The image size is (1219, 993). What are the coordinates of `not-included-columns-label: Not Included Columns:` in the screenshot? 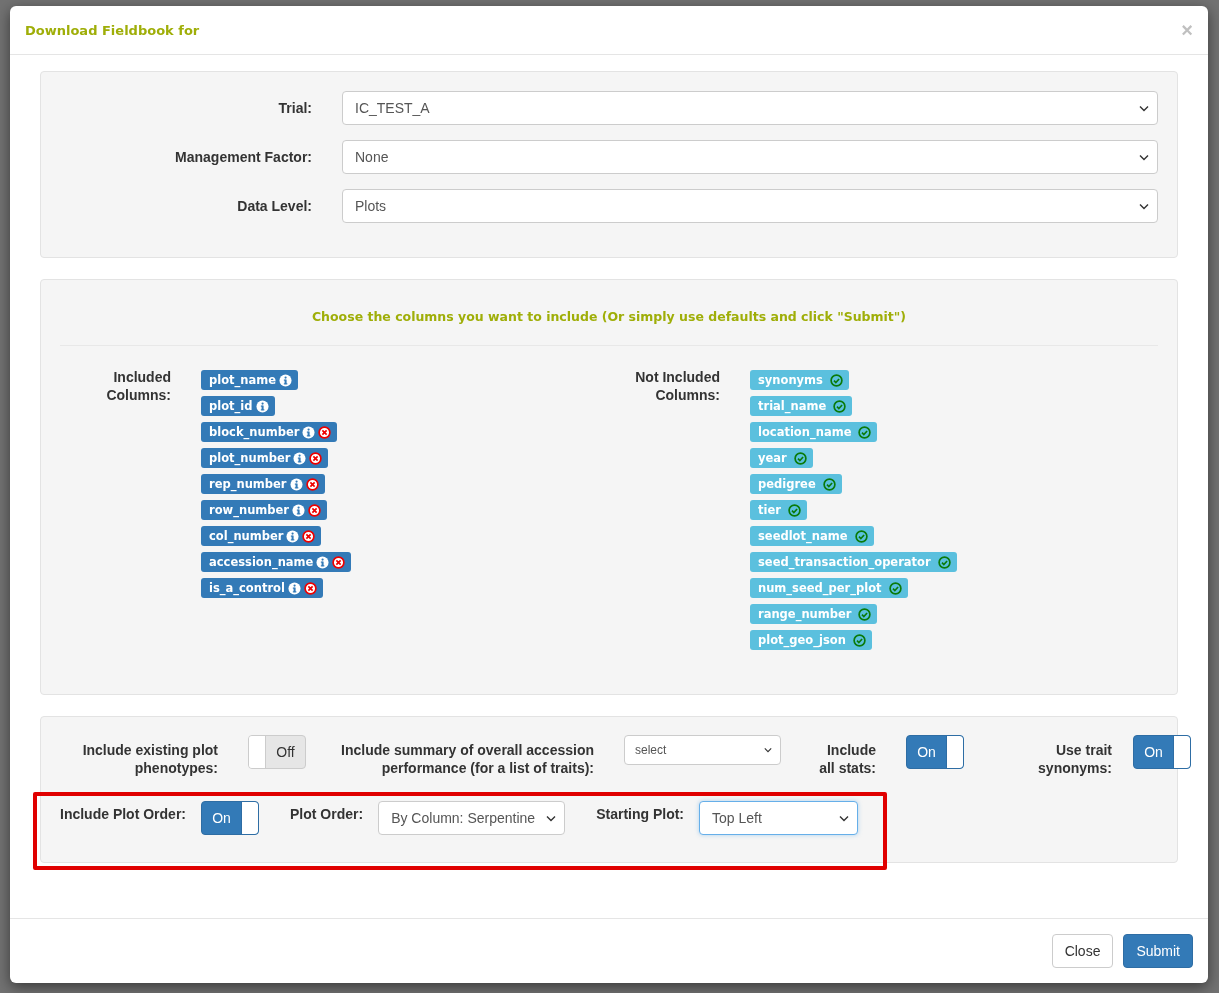 It's located at (677, 386).